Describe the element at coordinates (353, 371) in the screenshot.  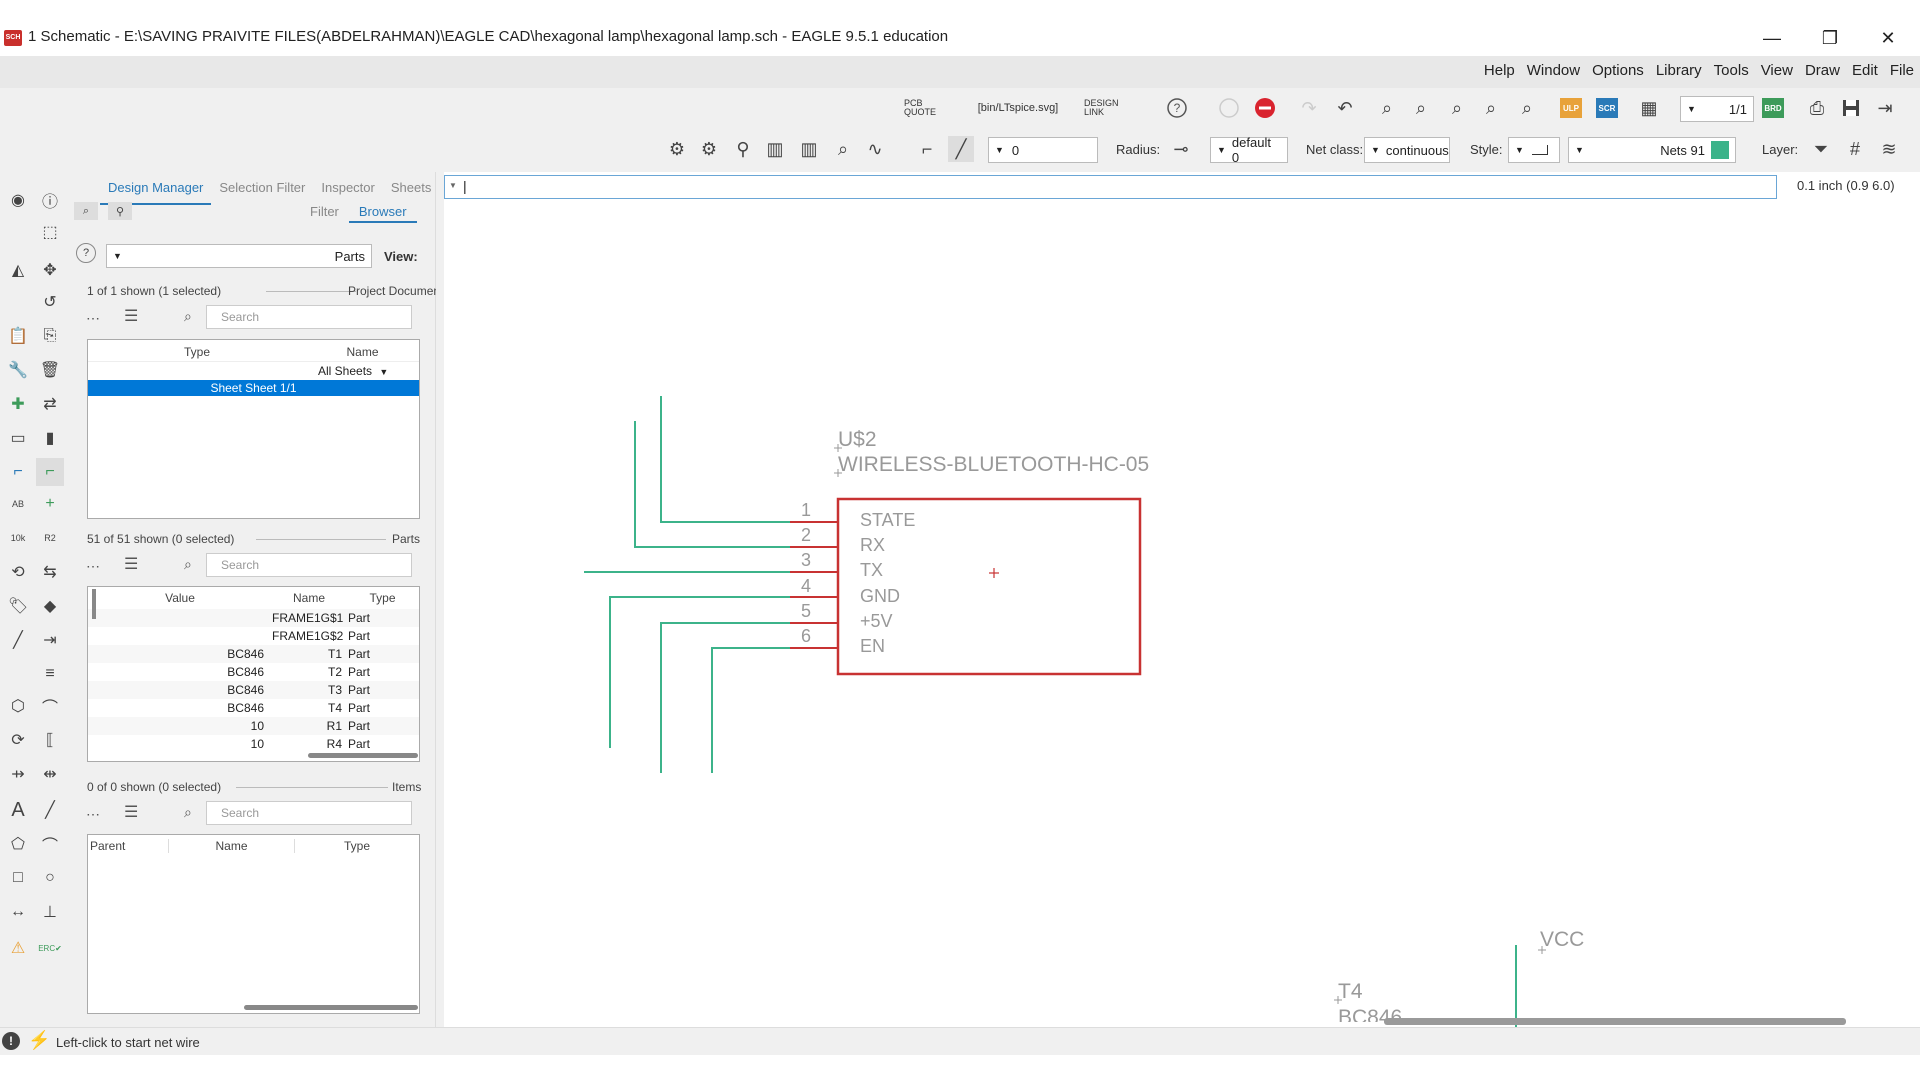
I see `sheet-filter: All Sheets ▼` at that location.